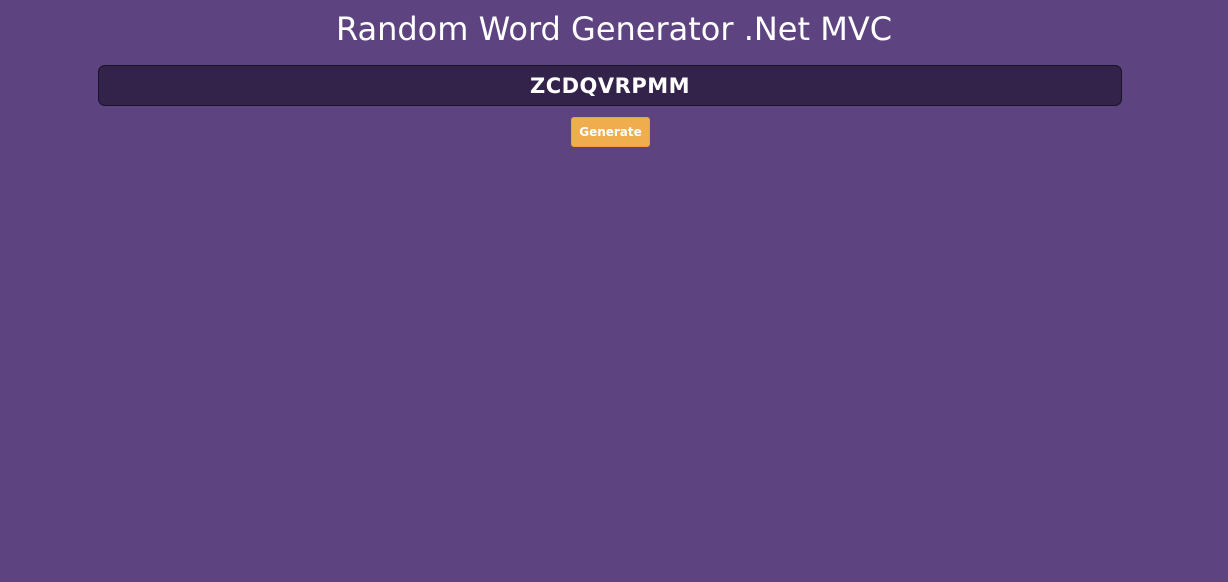 The height and width of the screenshot is (582, 1228). What do you see at coordinates (614, 29) in the screenshot?
I see `page-title: Random Word Generator .Net MVC` at bounding box center [614, 29].